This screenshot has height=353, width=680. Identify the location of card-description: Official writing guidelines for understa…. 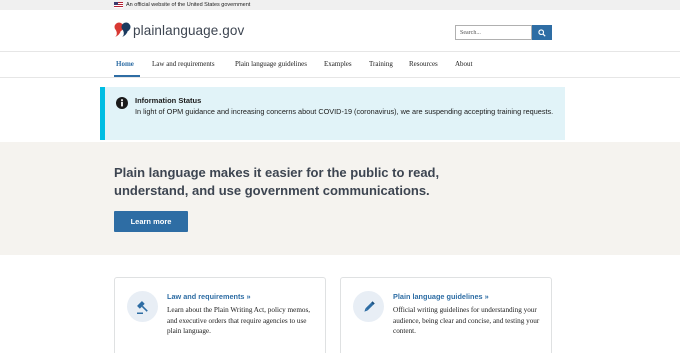
(466, 320).